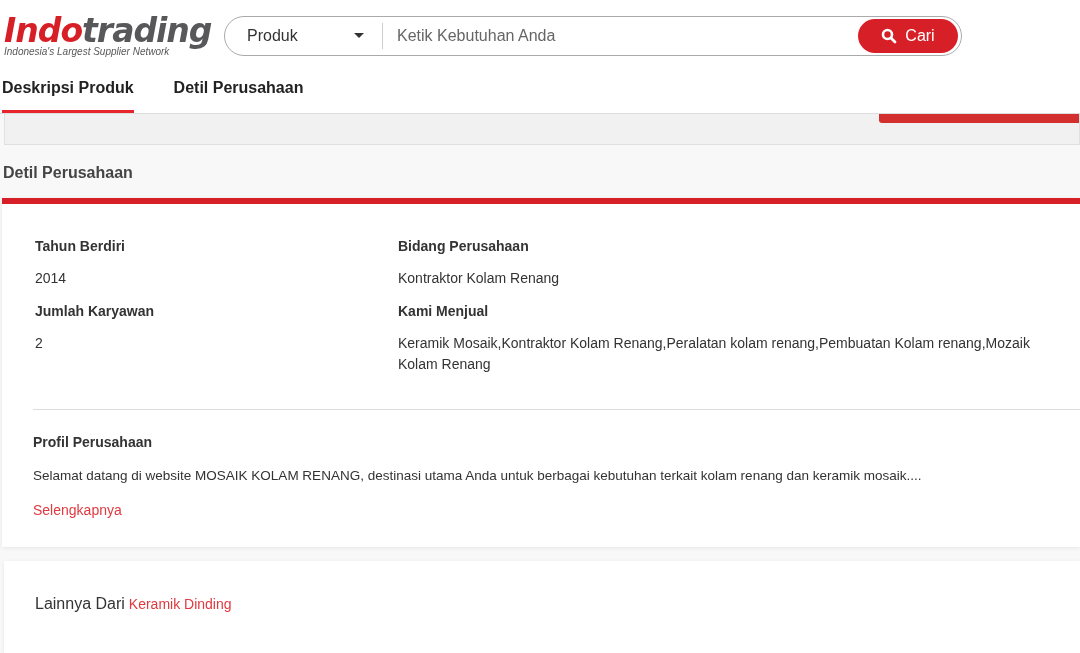  I want to click on detail-label: Jumlah Karyawan, so click(95, 311).